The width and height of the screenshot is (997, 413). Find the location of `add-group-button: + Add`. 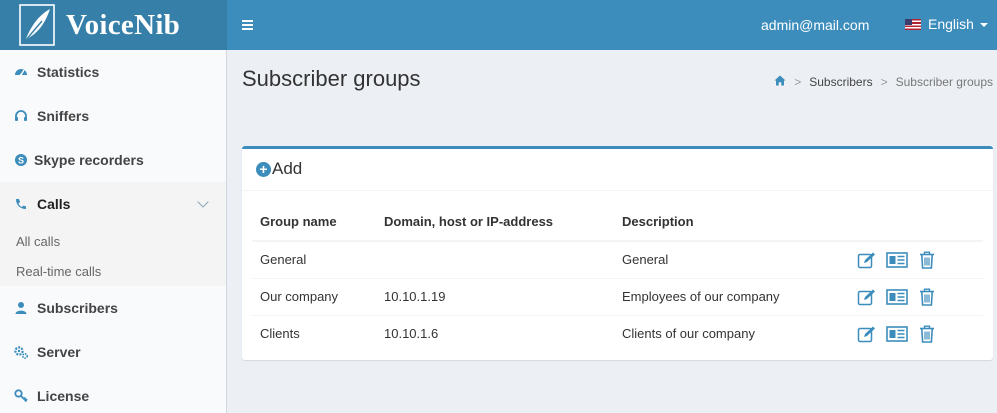

add-group-button: + Add is located at coordinates (279, 169).